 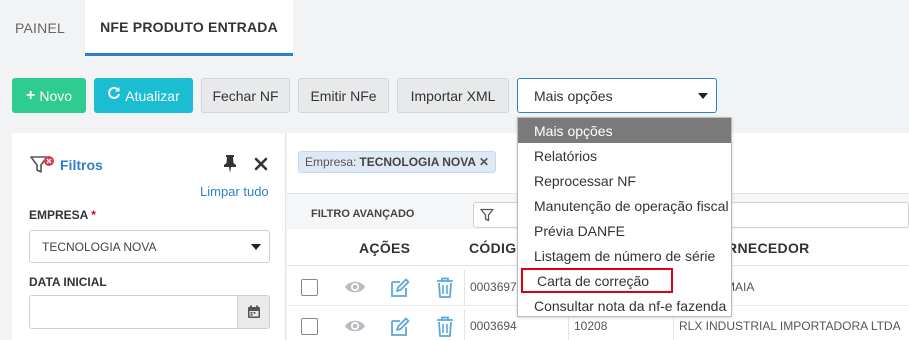 What do you see at coordinates (624, 130) in the screenshot?
I see `menu-item-mais-opcoes: Mais opções` at bounding box center [624, 130].